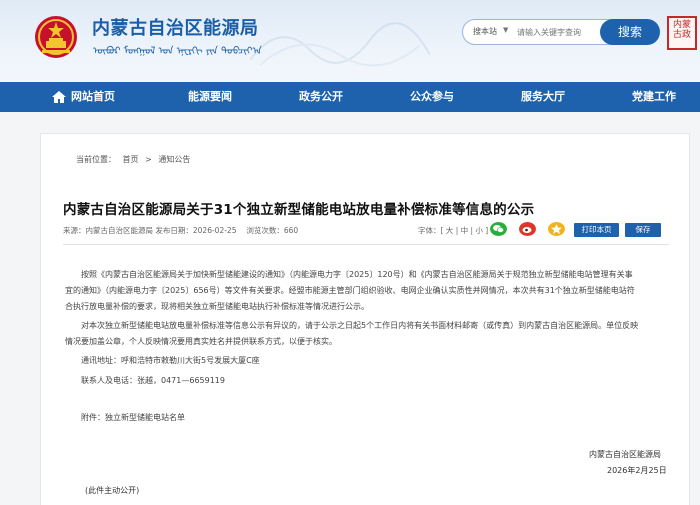 The width and height of the screenshot is (700, 505). I want to click on wechat-icon, so click(498, 229).